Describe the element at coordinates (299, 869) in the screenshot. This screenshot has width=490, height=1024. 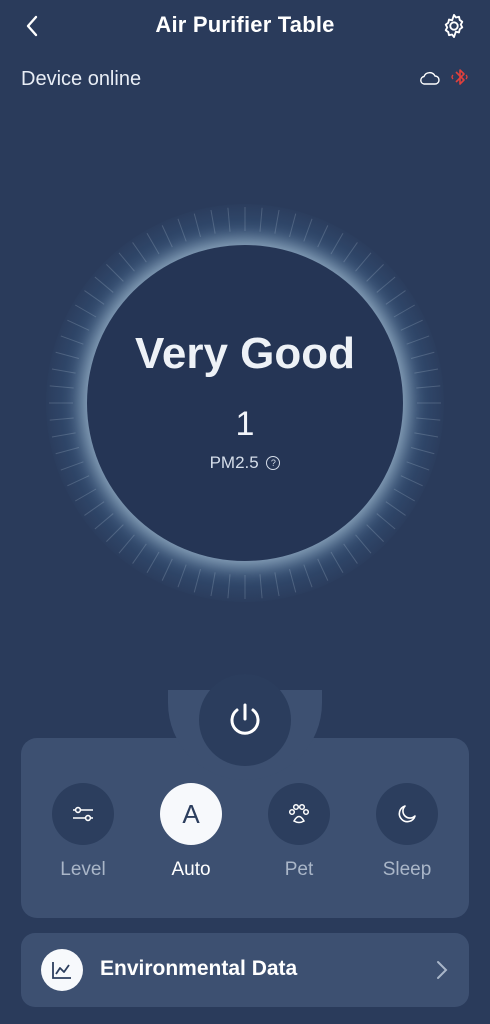
I see `mode-label-pet: Pet` at that location.